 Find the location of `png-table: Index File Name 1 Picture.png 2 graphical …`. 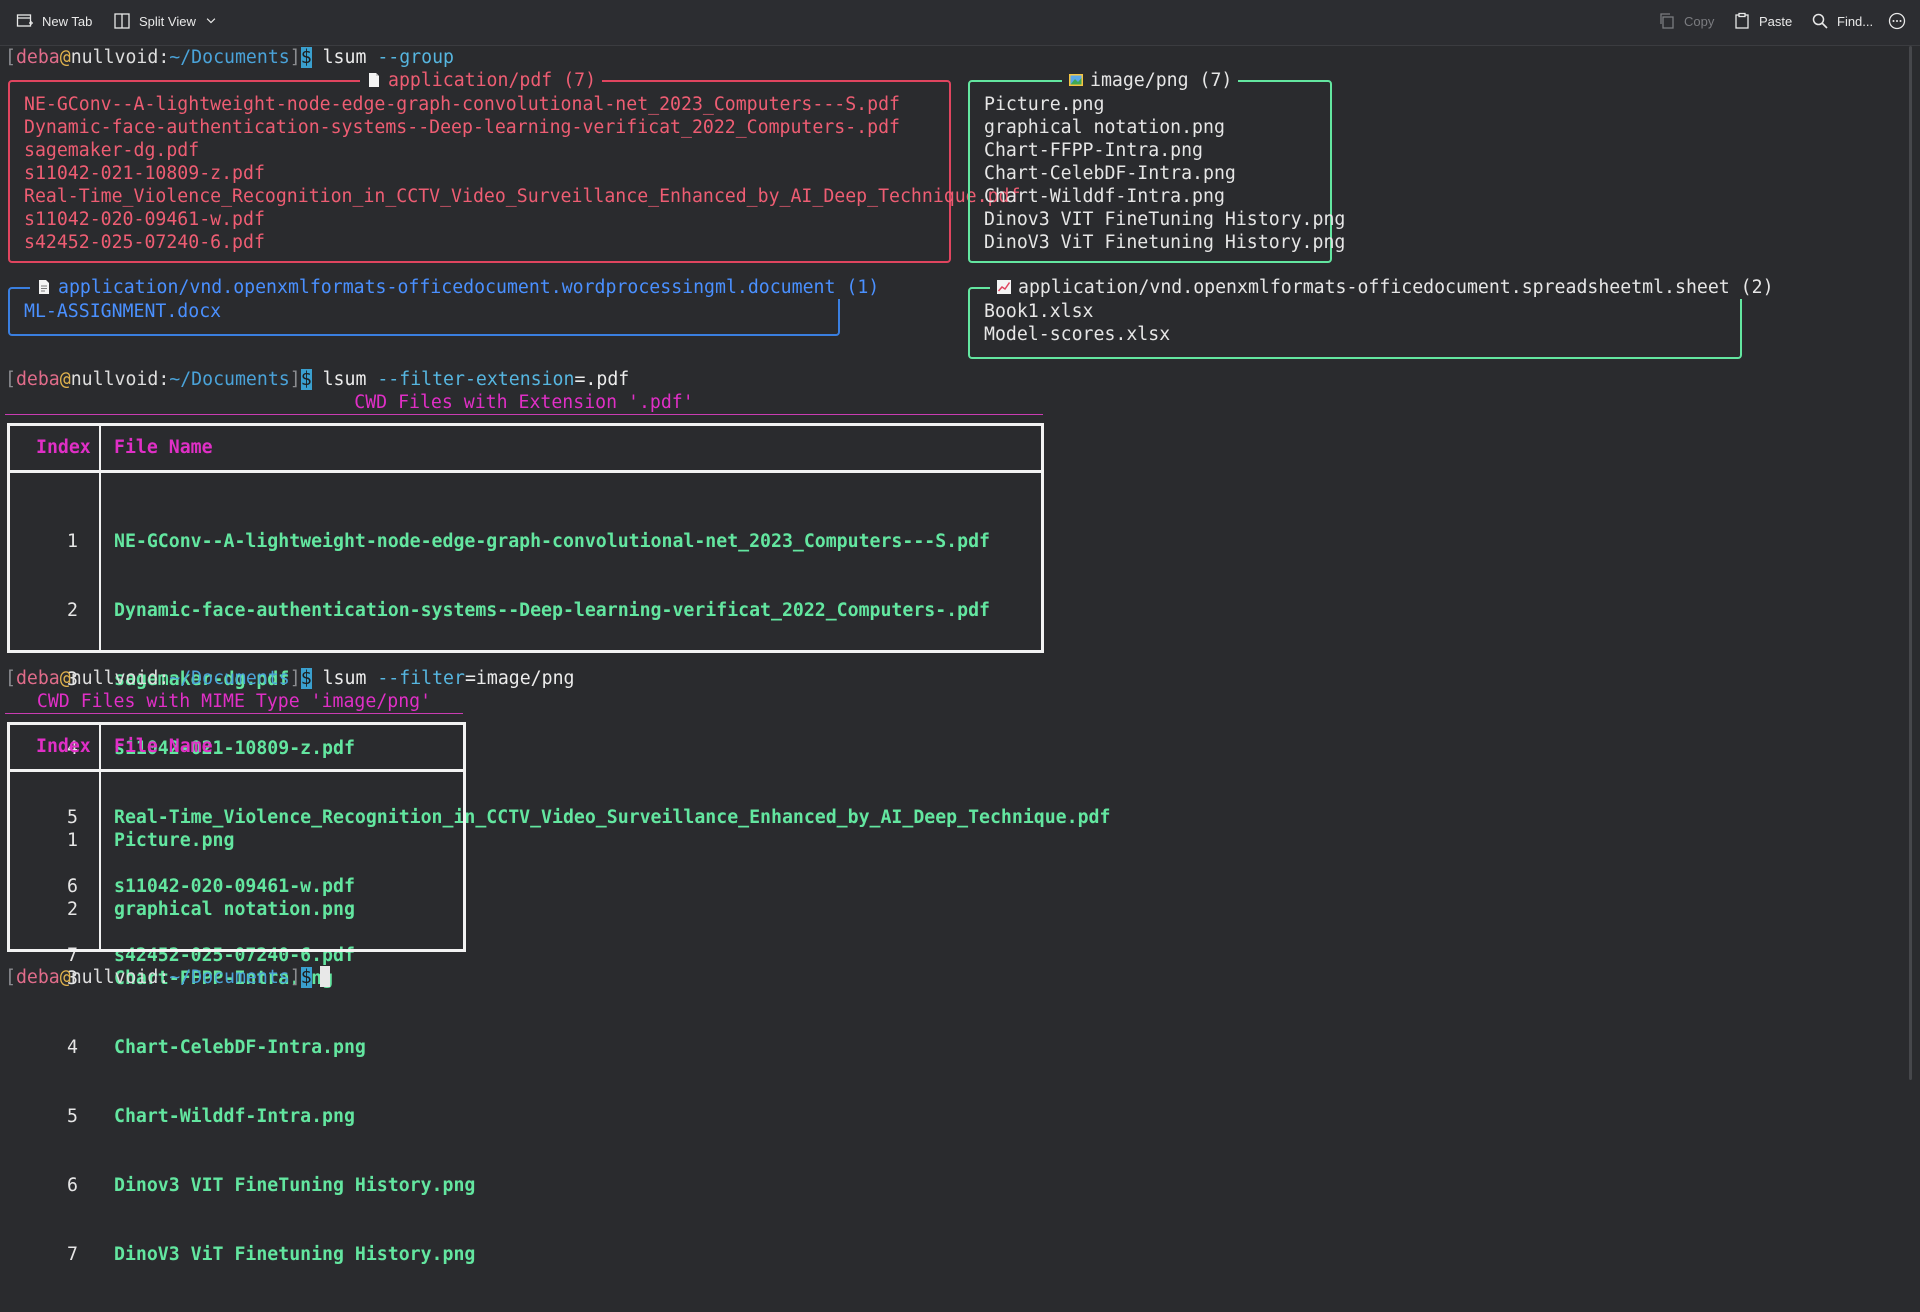

png-table: Index File Name 1 Picture.png 2 graphical … is located at coordinates (241, 993).